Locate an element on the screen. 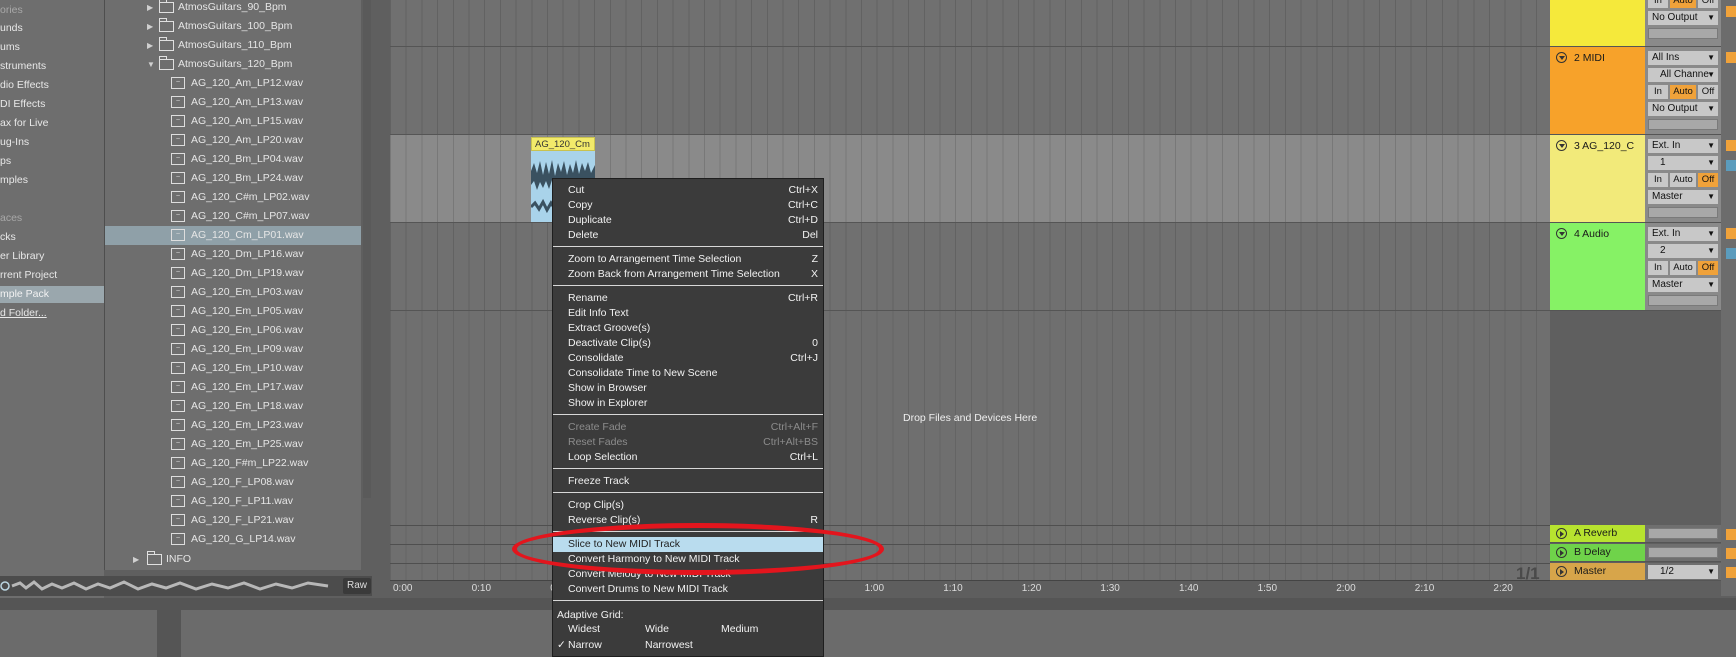 The height and width of the screenshot is (657, 1736). triangle-down-icon: ▼ is located at coordinates (151, 64).